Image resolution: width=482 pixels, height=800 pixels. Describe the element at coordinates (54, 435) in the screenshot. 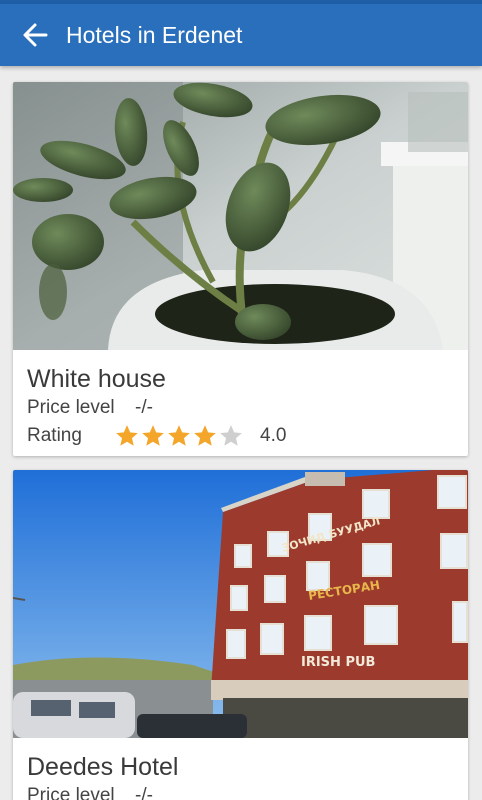

I see `rating-label: Rating` at that location.